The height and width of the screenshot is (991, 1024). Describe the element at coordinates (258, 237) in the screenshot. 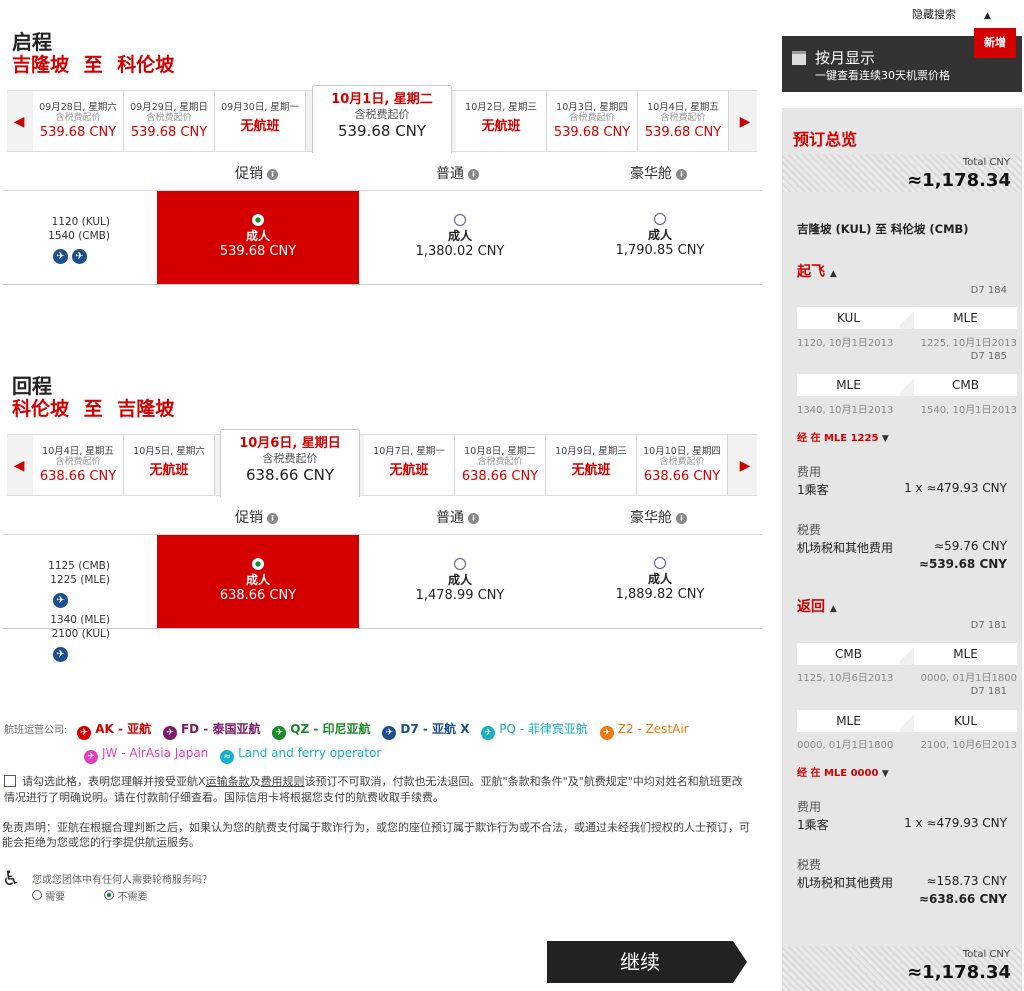

I see `fare-promo: 成人 539.68 CNY` at that location.